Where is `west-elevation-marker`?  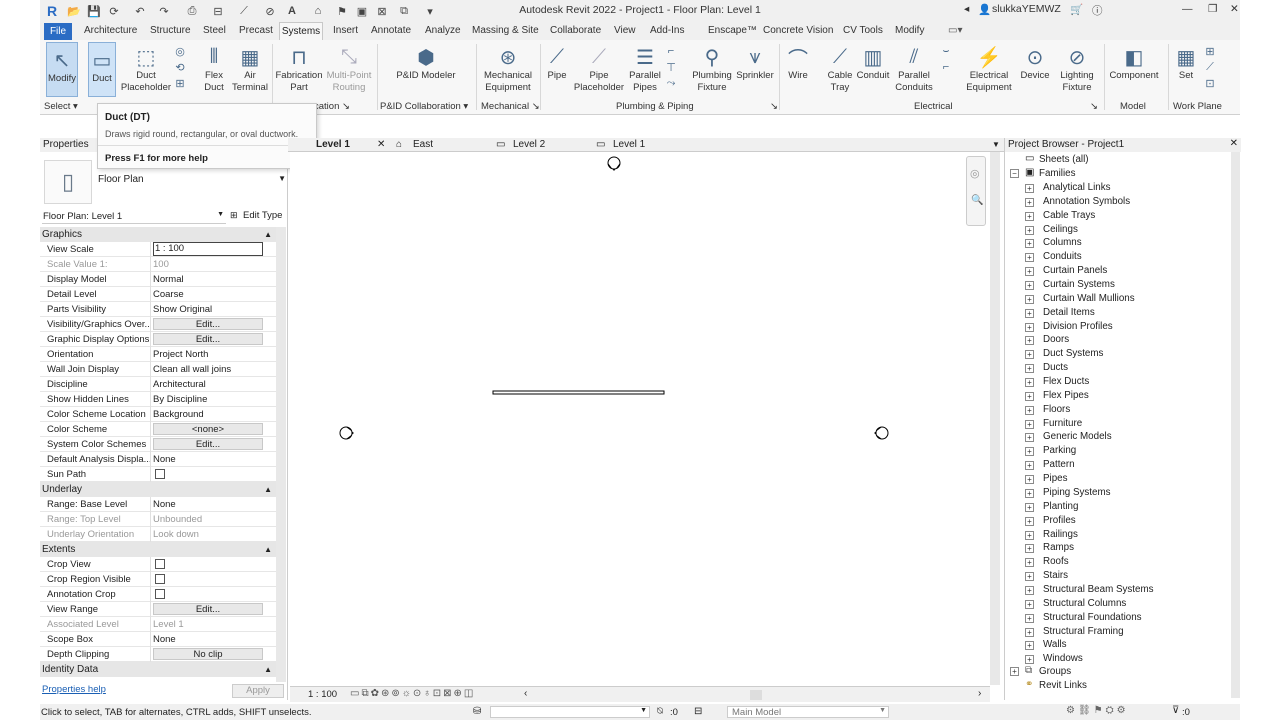 west-elevation-marker is located at coordinates (346, 433).